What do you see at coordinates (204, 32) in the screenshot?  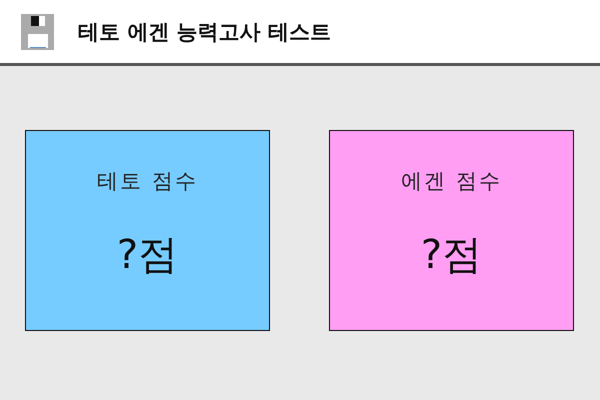 I see `window-title: 테토 에겐 능력고사 테스트` at bounding box center [204, 32].